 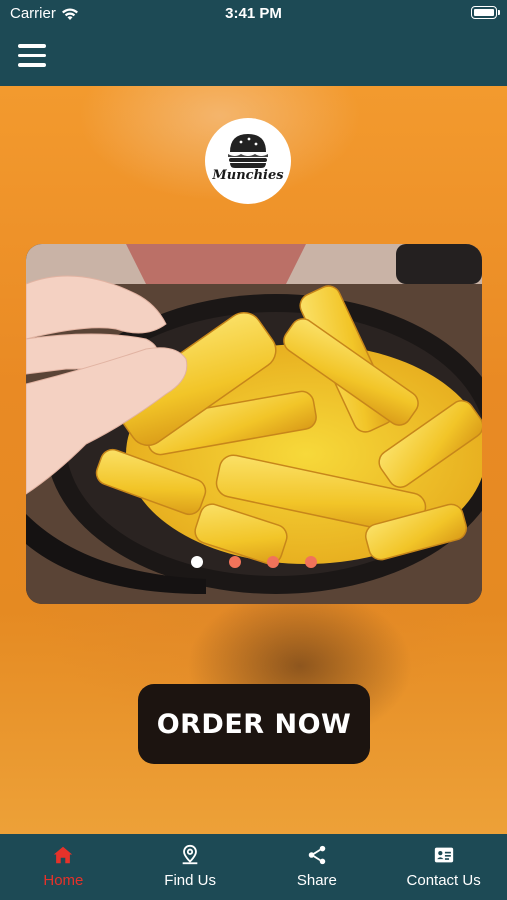 I want to click on tab-find-us: Find Us, so click(x=190, y=867).